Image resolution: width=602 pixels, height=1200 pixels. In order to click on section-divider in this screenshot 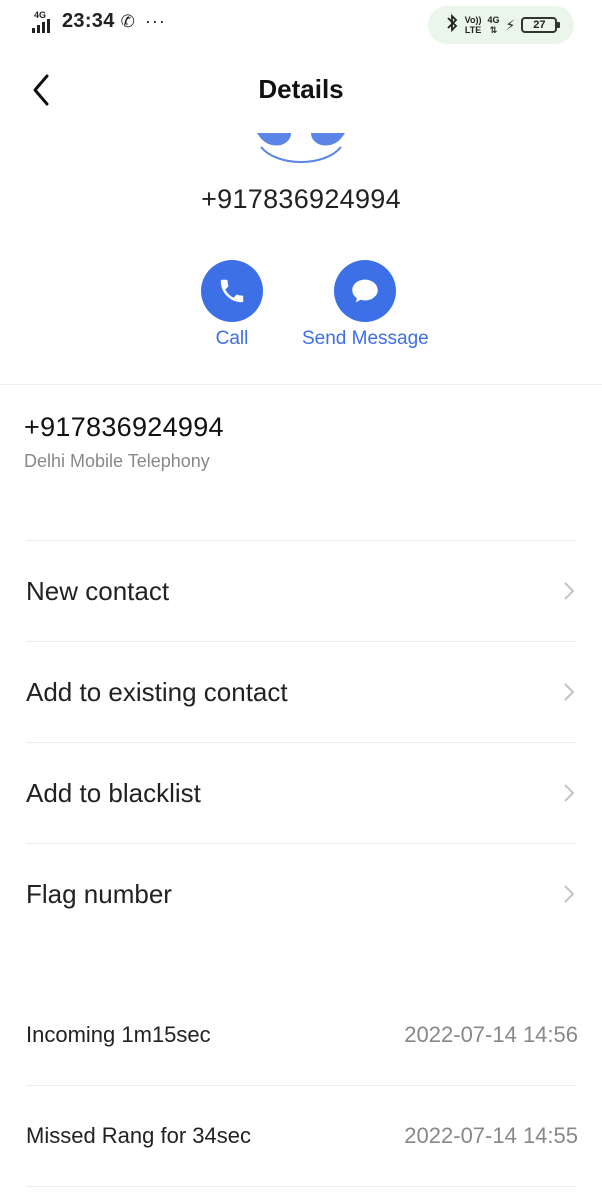, I will do `click(301, 384)`.